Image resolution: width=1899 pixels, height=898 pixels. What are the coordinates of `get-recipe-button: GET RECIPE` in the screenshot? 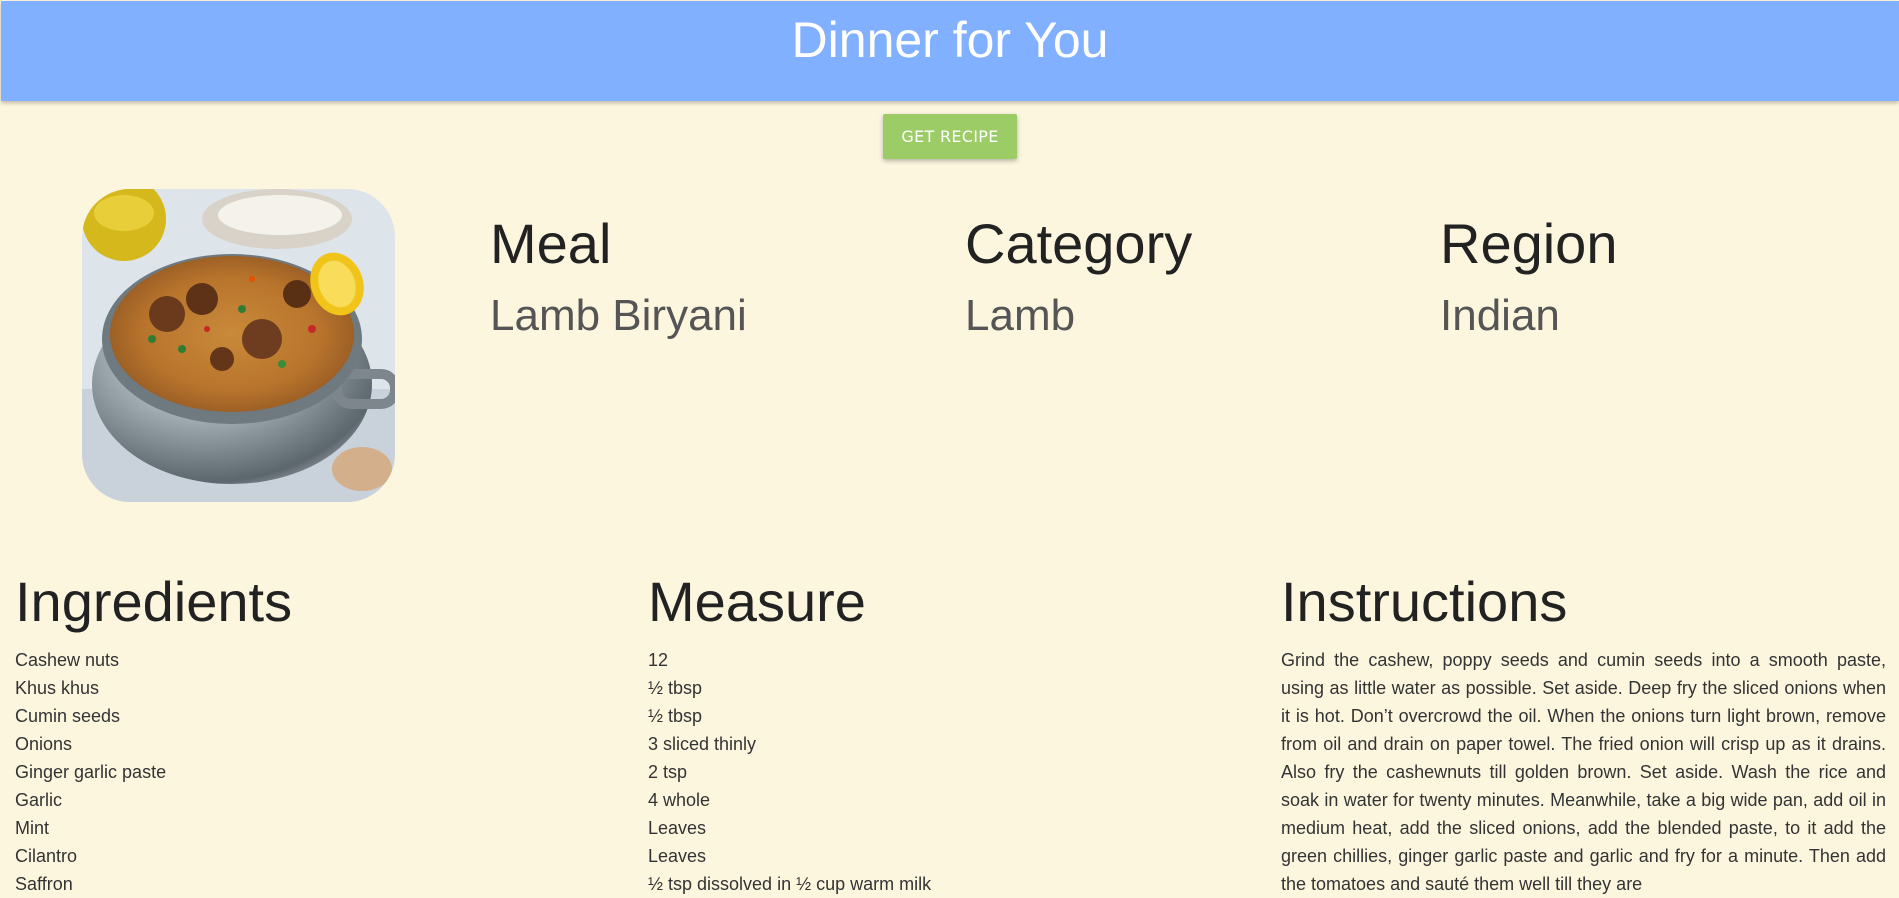 It's located at (950, 136).